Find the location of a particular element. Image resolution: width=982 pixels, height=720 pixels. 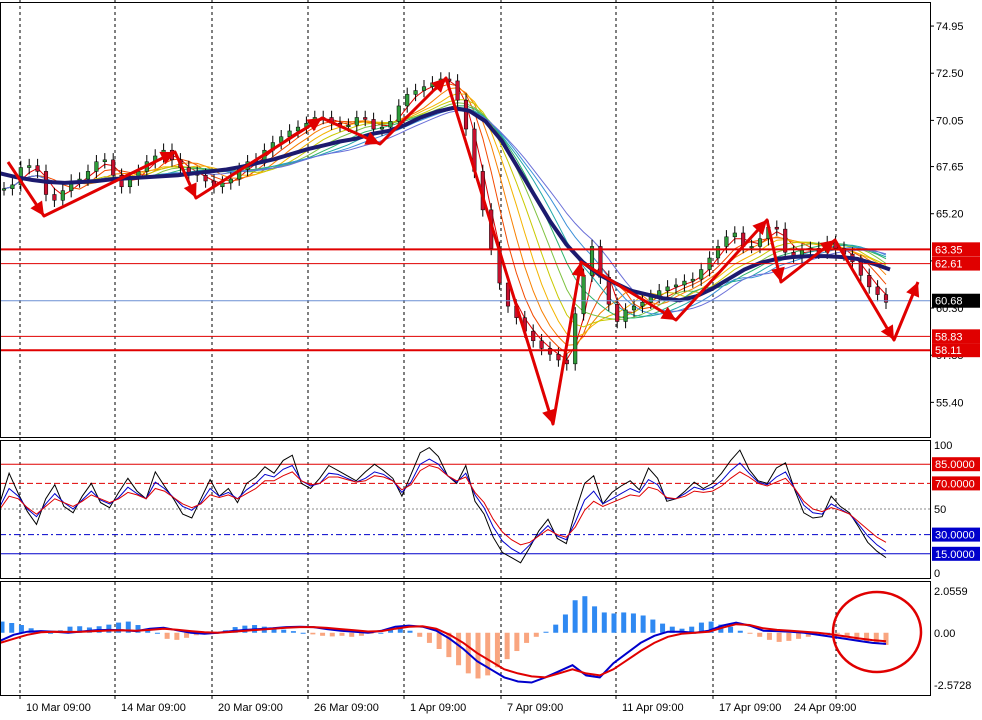

stochastic-tick-label: 100 is located at coordinates (943, 446).